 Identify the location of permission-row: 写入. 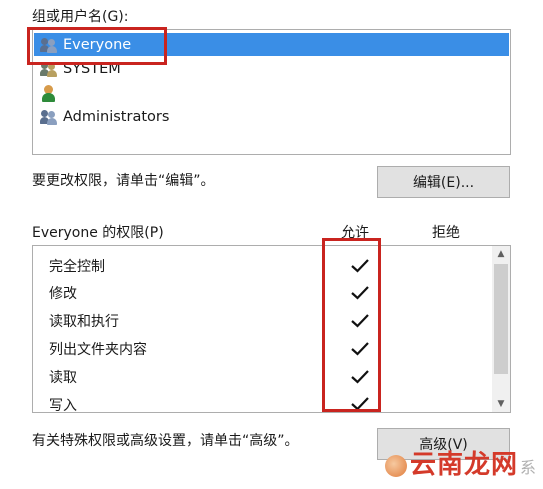
(63, 404).